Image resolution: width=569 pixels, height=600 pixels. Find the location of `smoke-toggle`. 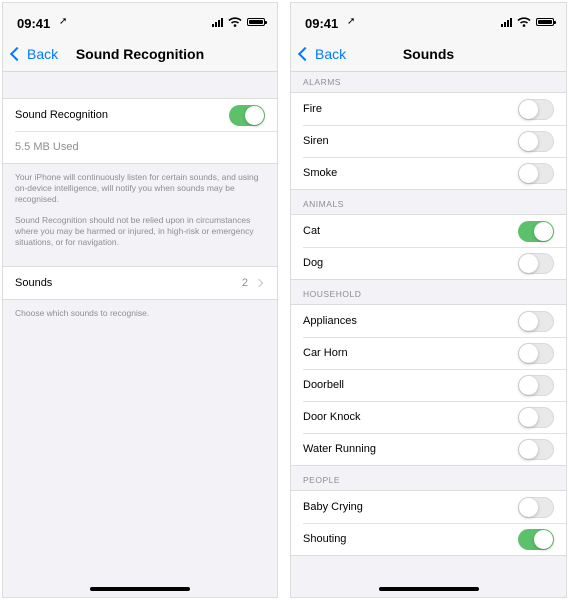

smoke-toggle is located at coordinates (536, 173).